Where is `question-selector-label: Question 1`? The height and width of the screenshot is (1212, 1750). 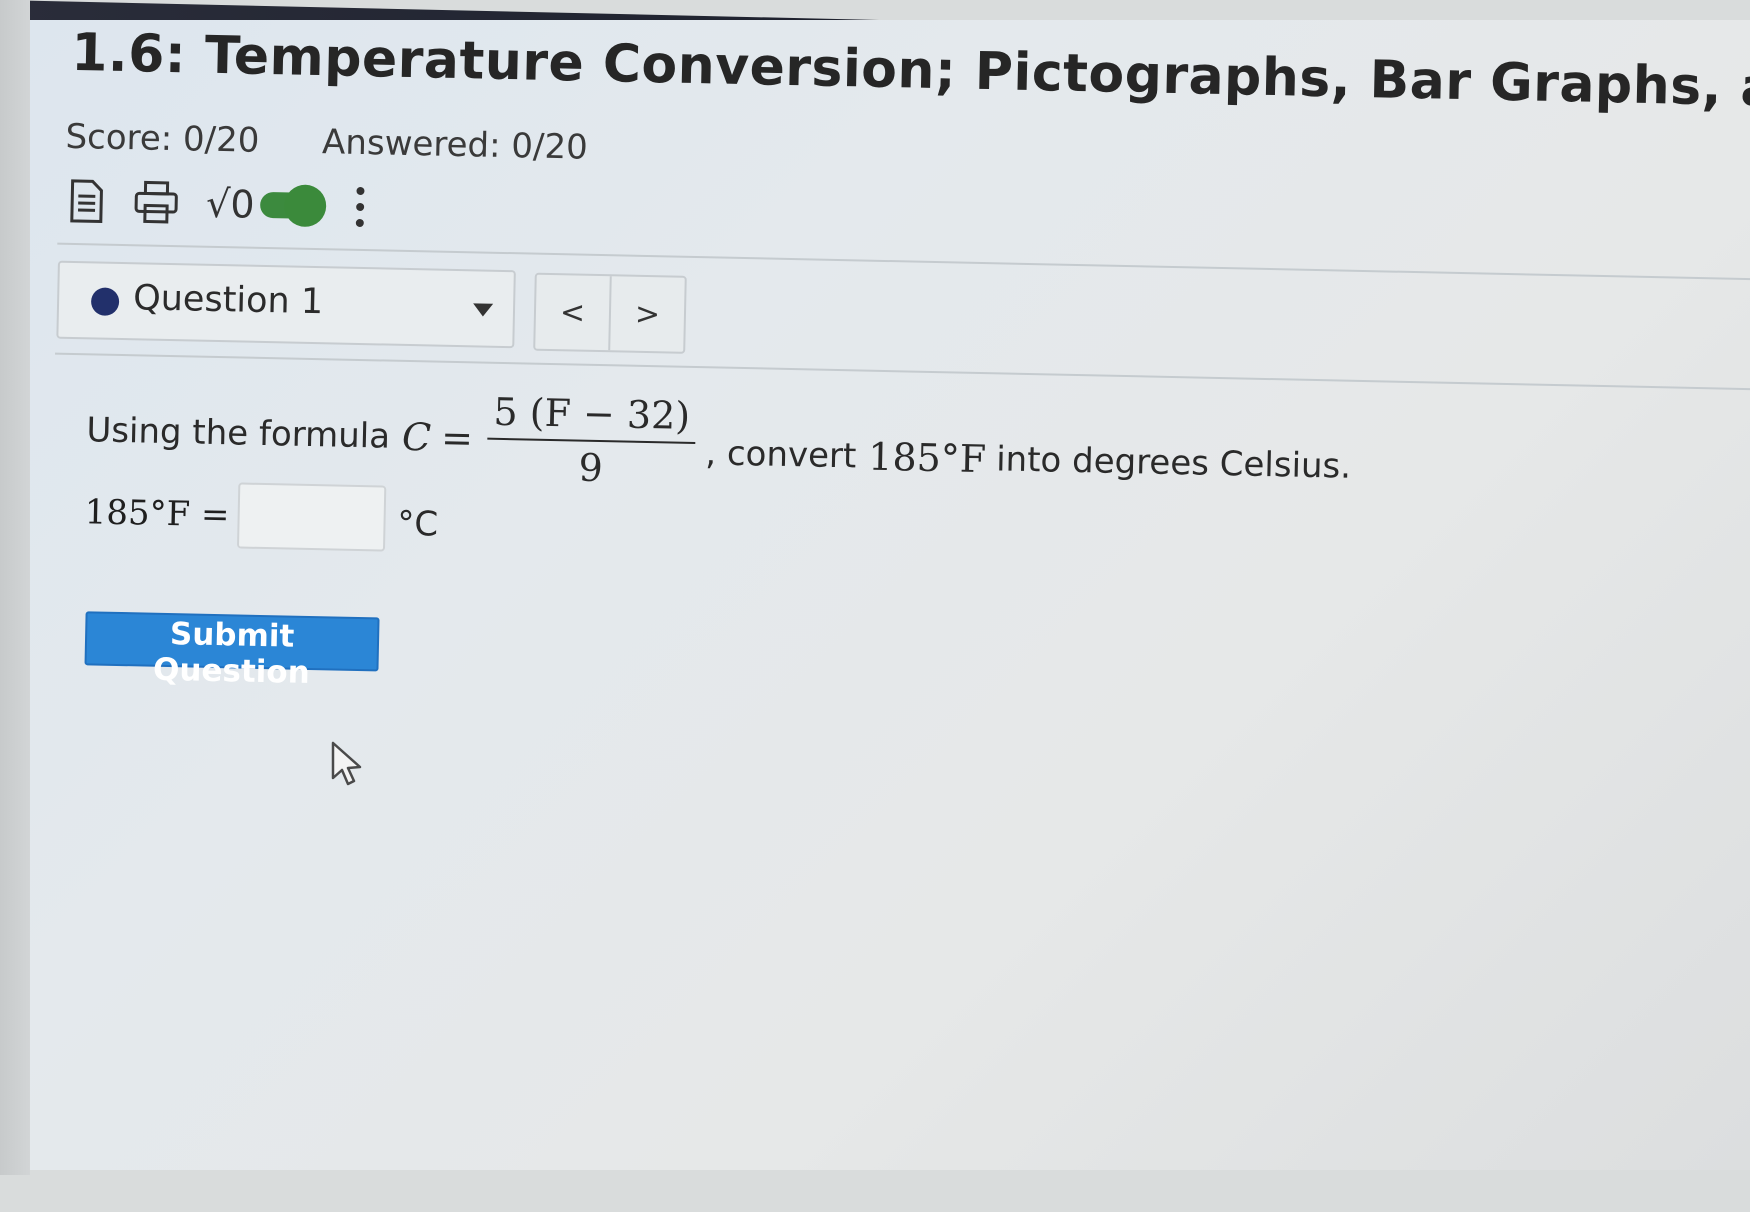
question-selector-label: Question 1 is located at coordinates (228, 300).